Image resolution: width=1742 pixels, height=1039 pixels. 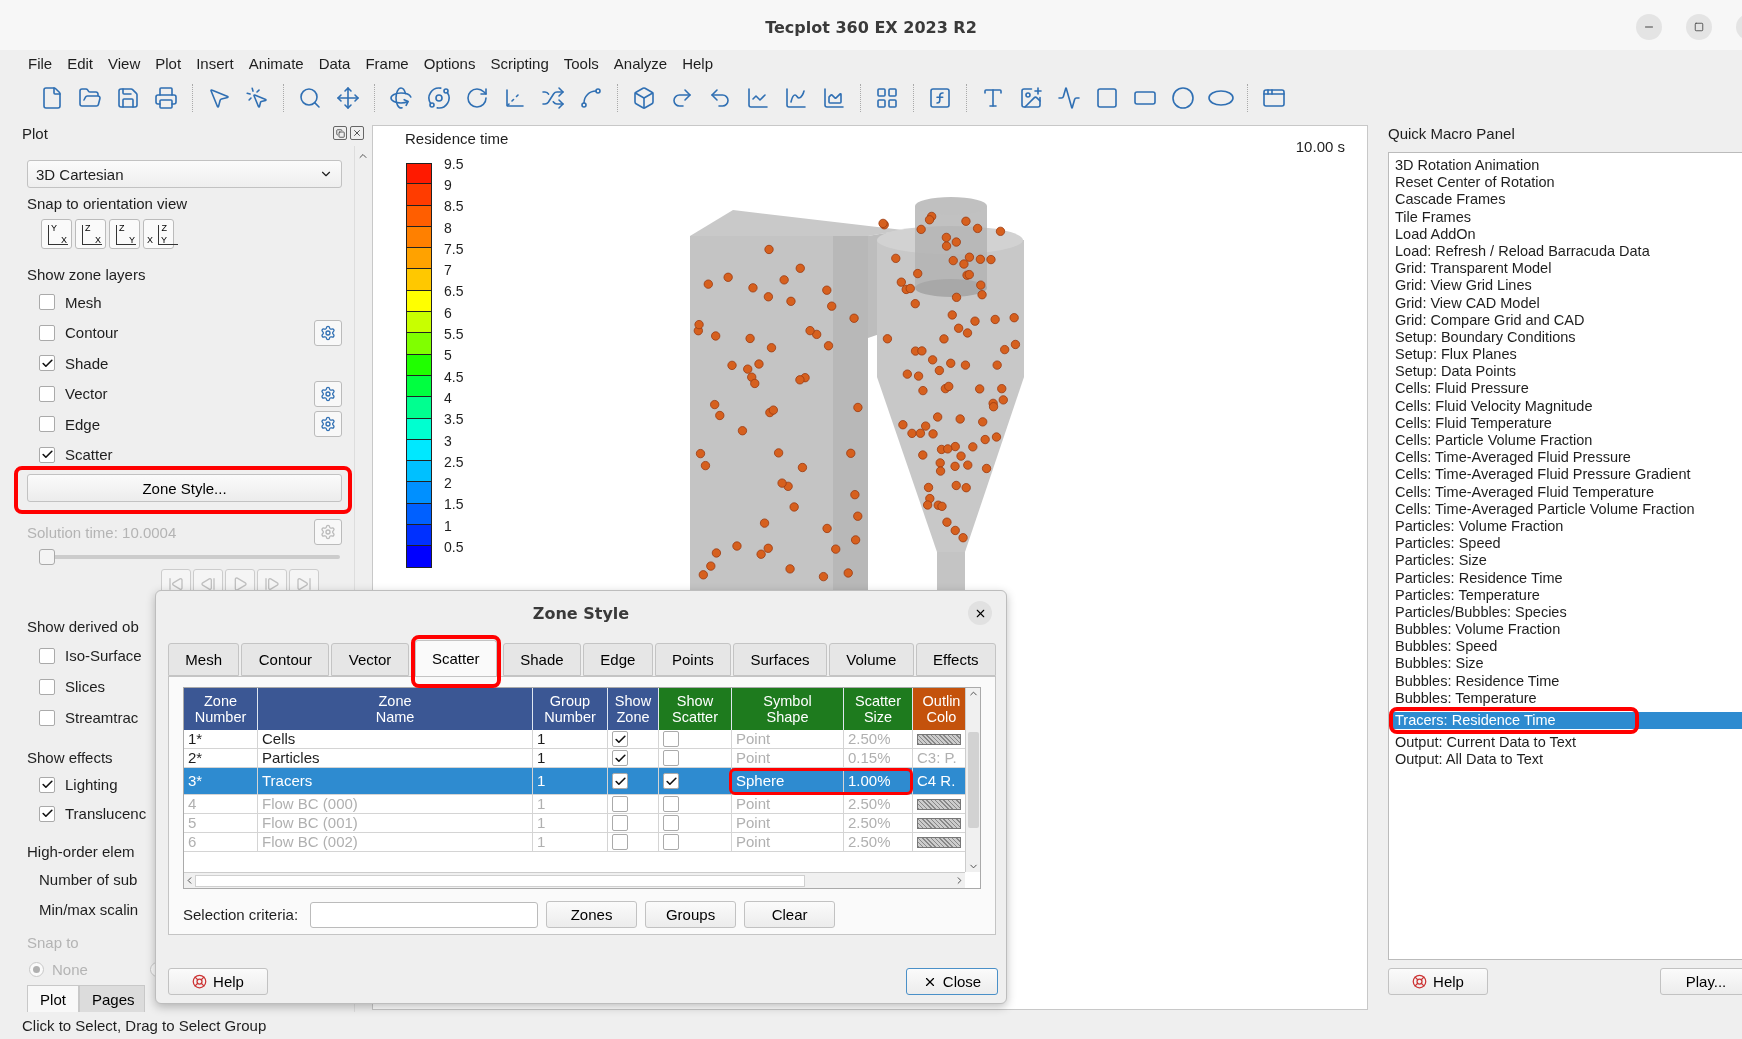 What do you see at coordinates (790, 914) in the screenshot?
I see `selection-button: Clear` at bounding box center [790, 914].